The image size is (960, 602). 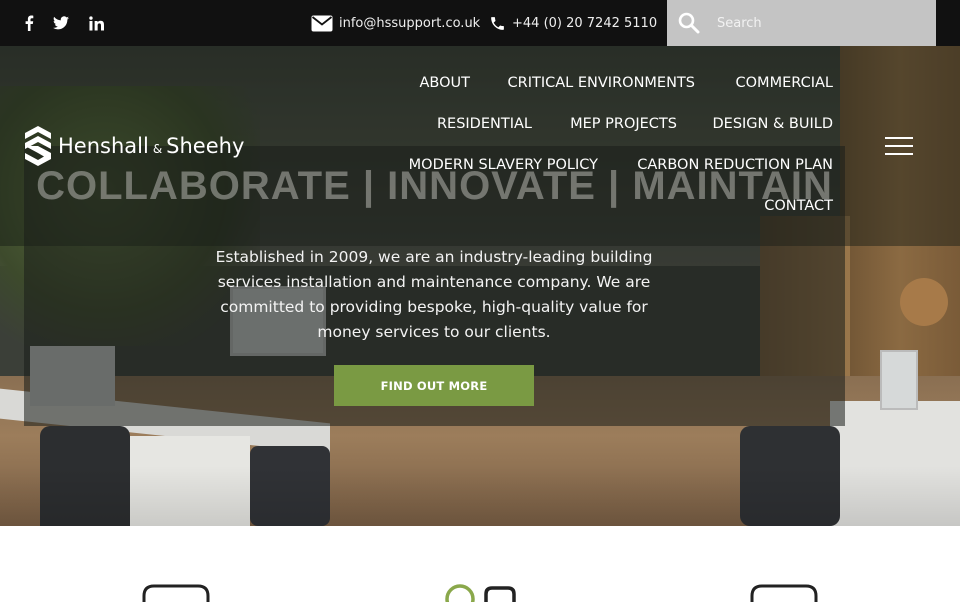 I want to click on brand-name-part2: Sheehy, so click(x=205, y=146).